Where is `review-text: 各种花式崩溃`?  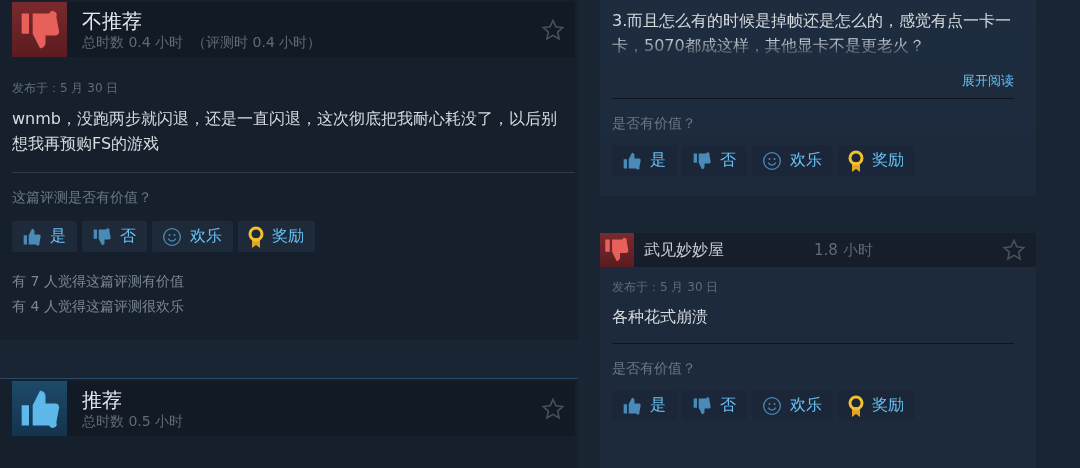
review-text: 各种花式崩溃 is located at coordinates (660, 317).